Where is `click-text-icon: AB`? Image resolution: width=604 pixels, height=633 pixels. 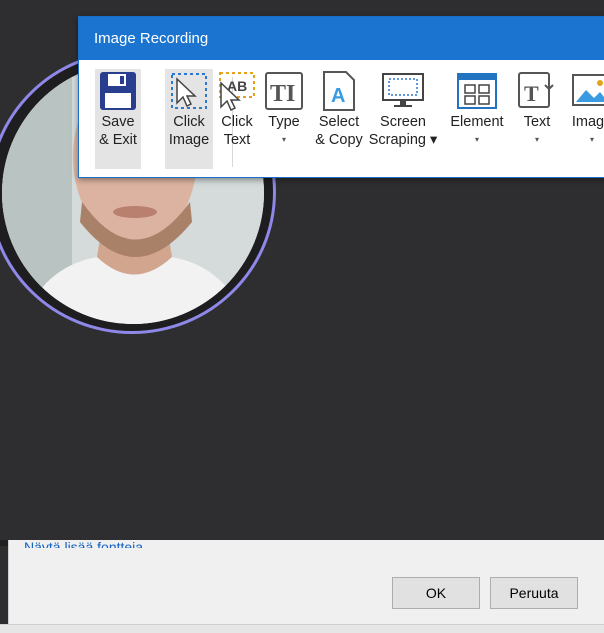
click-text-icon: AB is located at coordinates (237, 91).